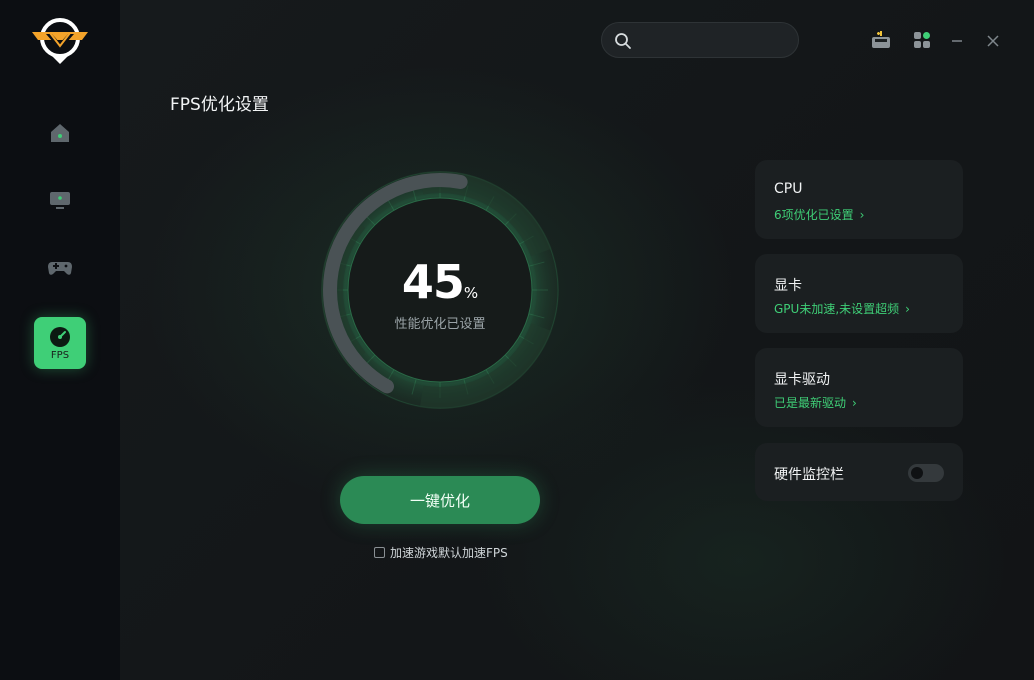 The image size is (1034, 680). What do you see at coordinates (219, 105) in the screenshot?
I see `page-title: FPS优化设置` at bounding box center [219, 105].